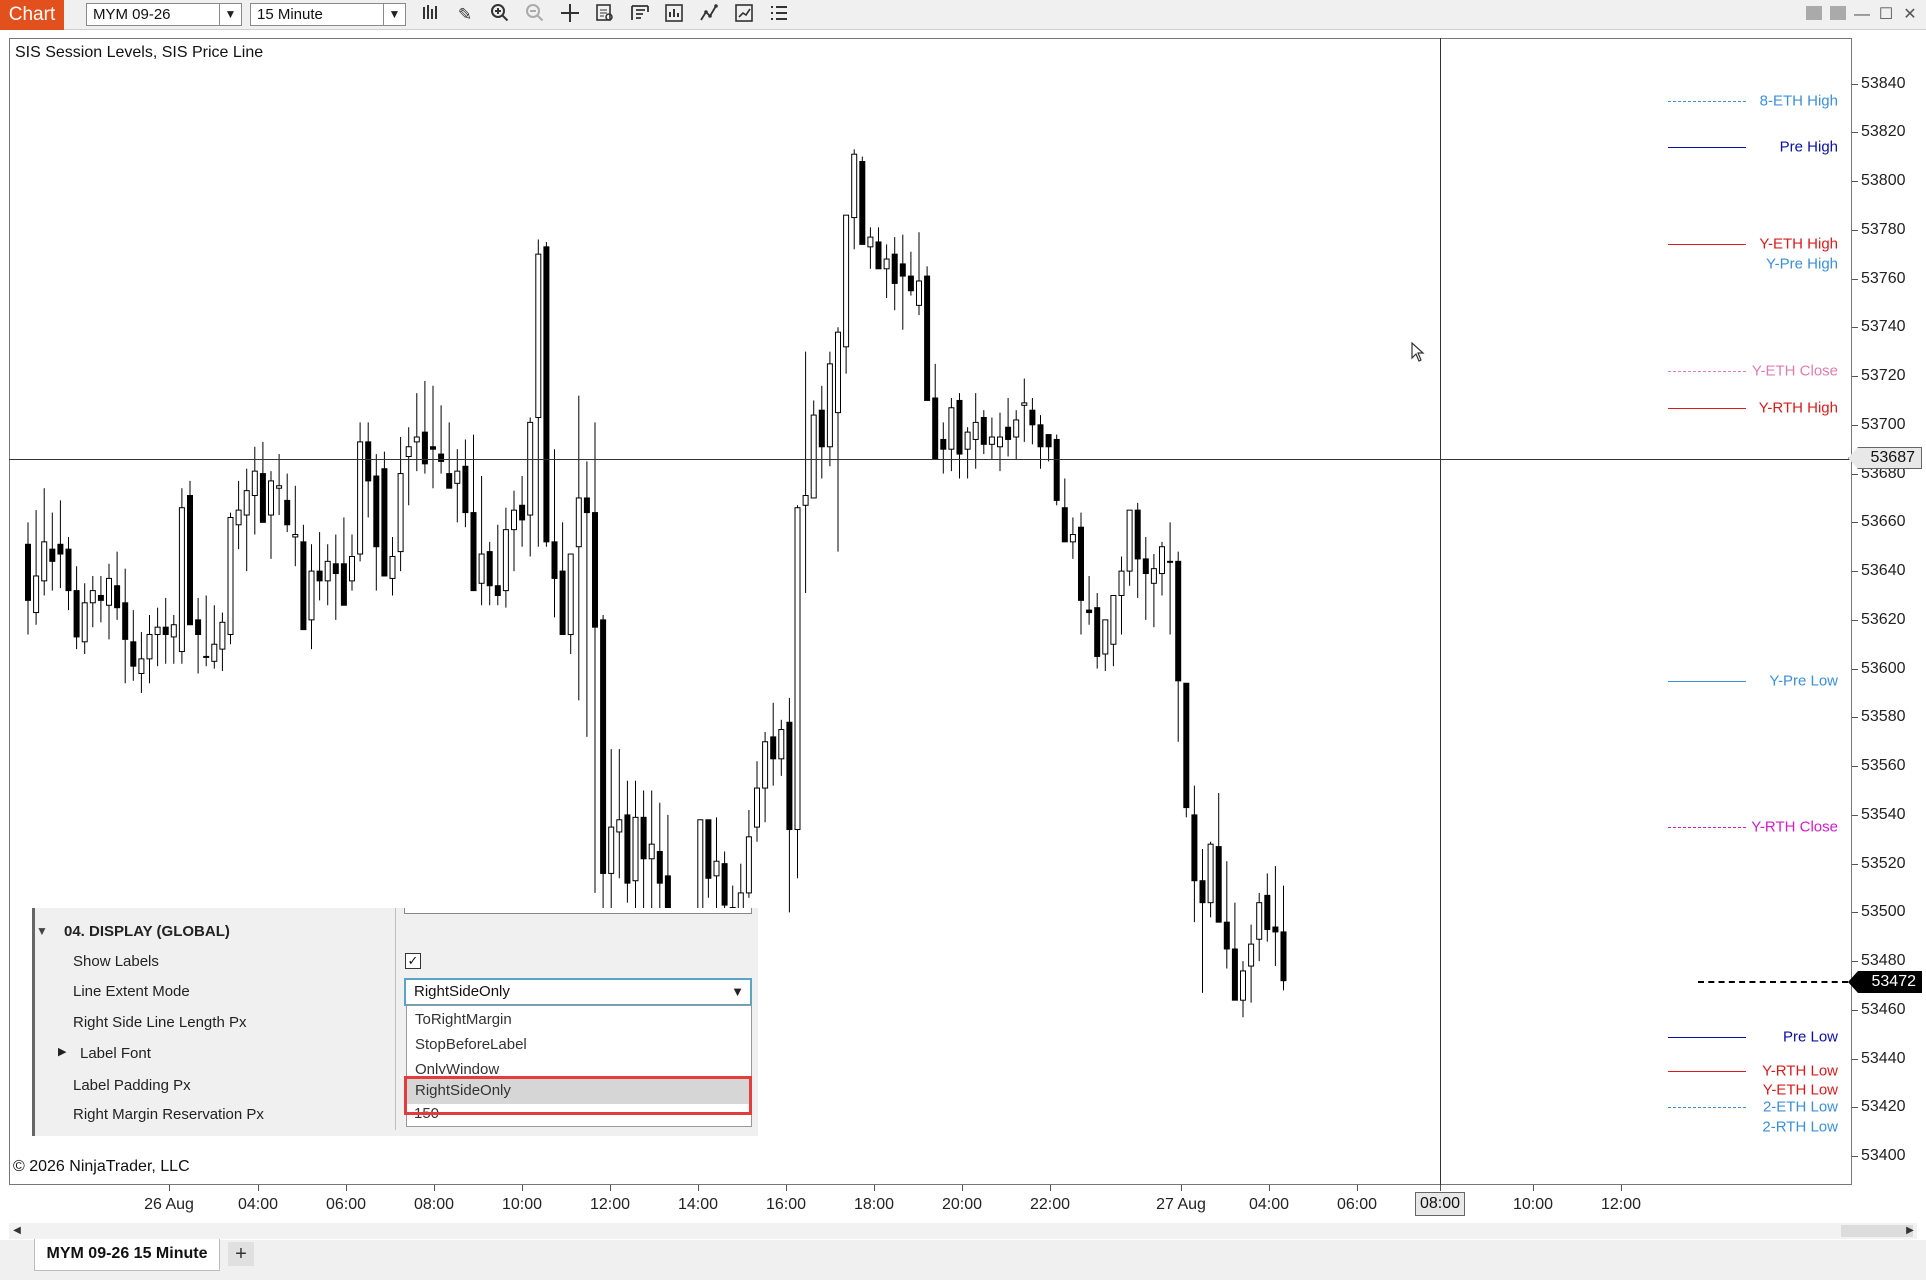 Image resolution: width=1926 pixels, height=1280 pixels. What do you see at coordinates (930, 1205) in the screenshot?
I see `time-axis` at bounding box center [930, 1205].